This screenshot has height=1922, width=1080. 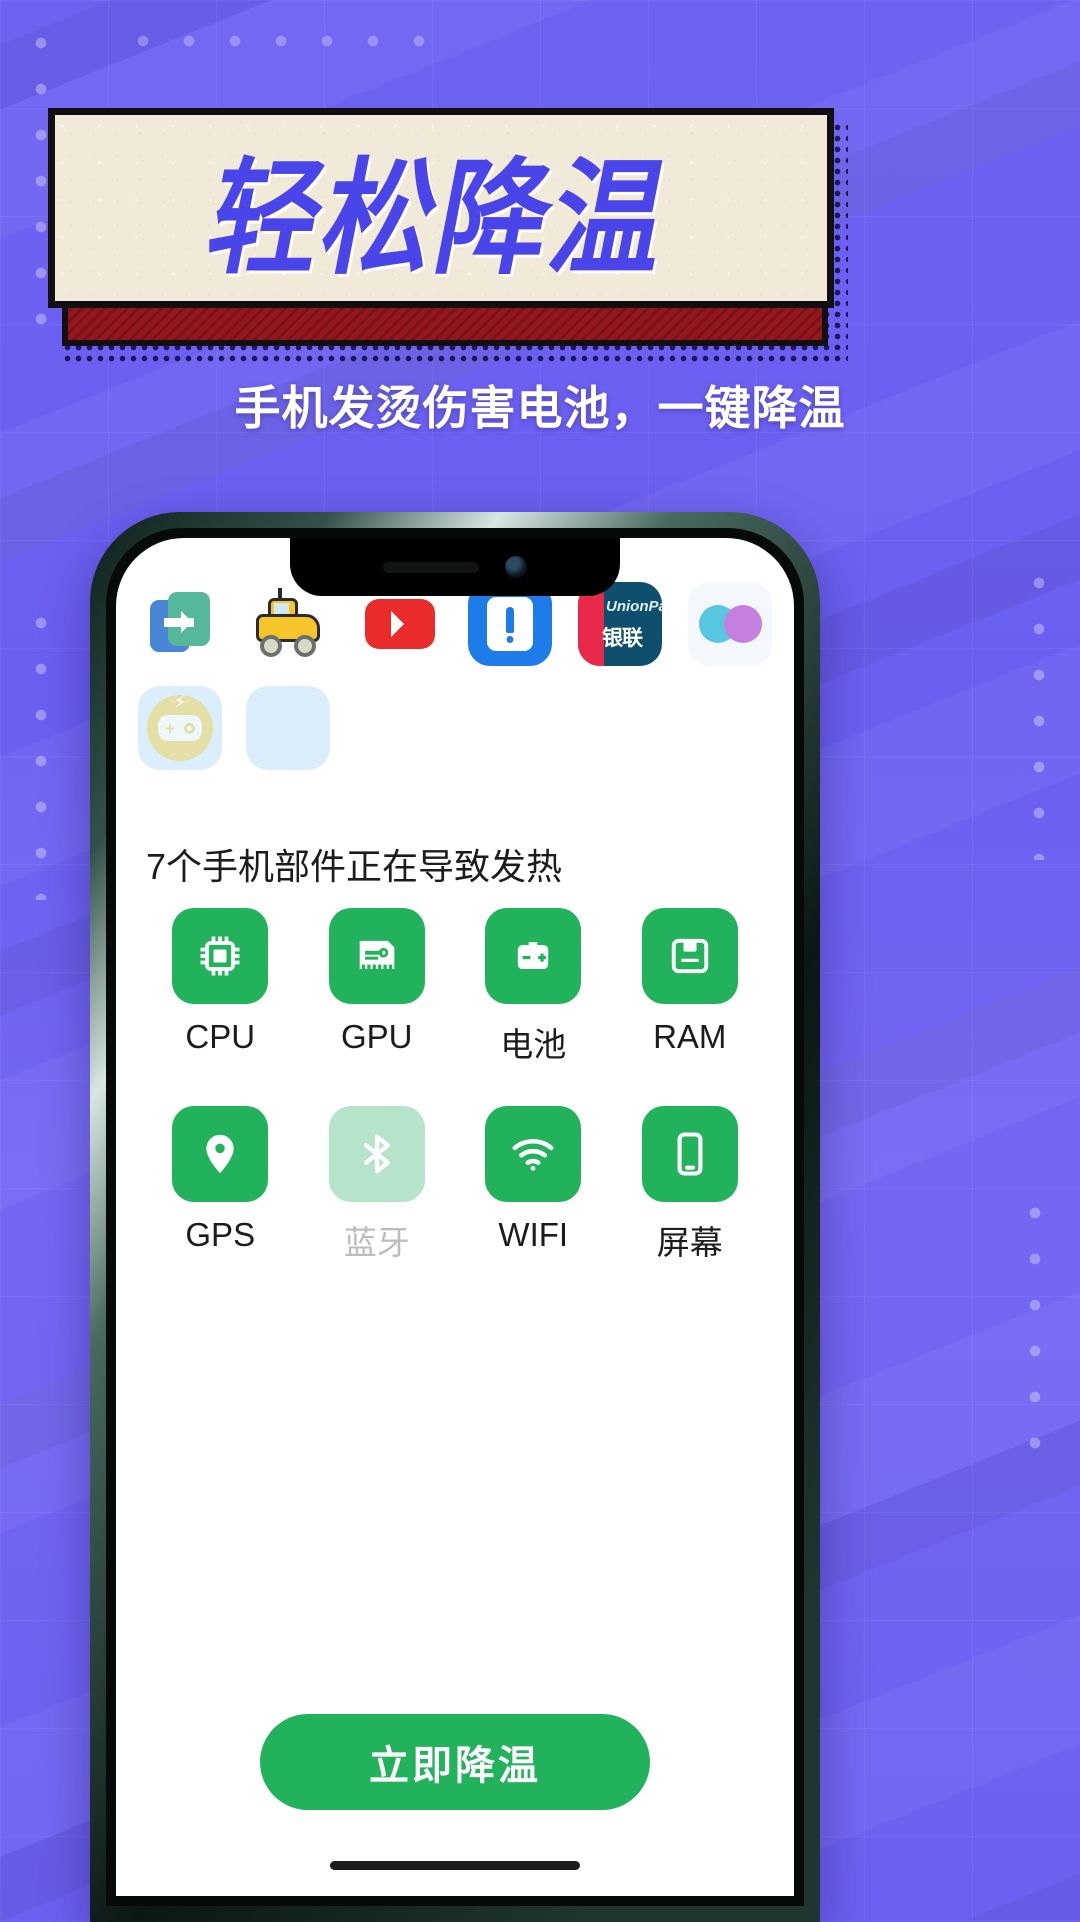 I want to click on game-circle-icon: ⚡ +, so click(x=180, y=726).